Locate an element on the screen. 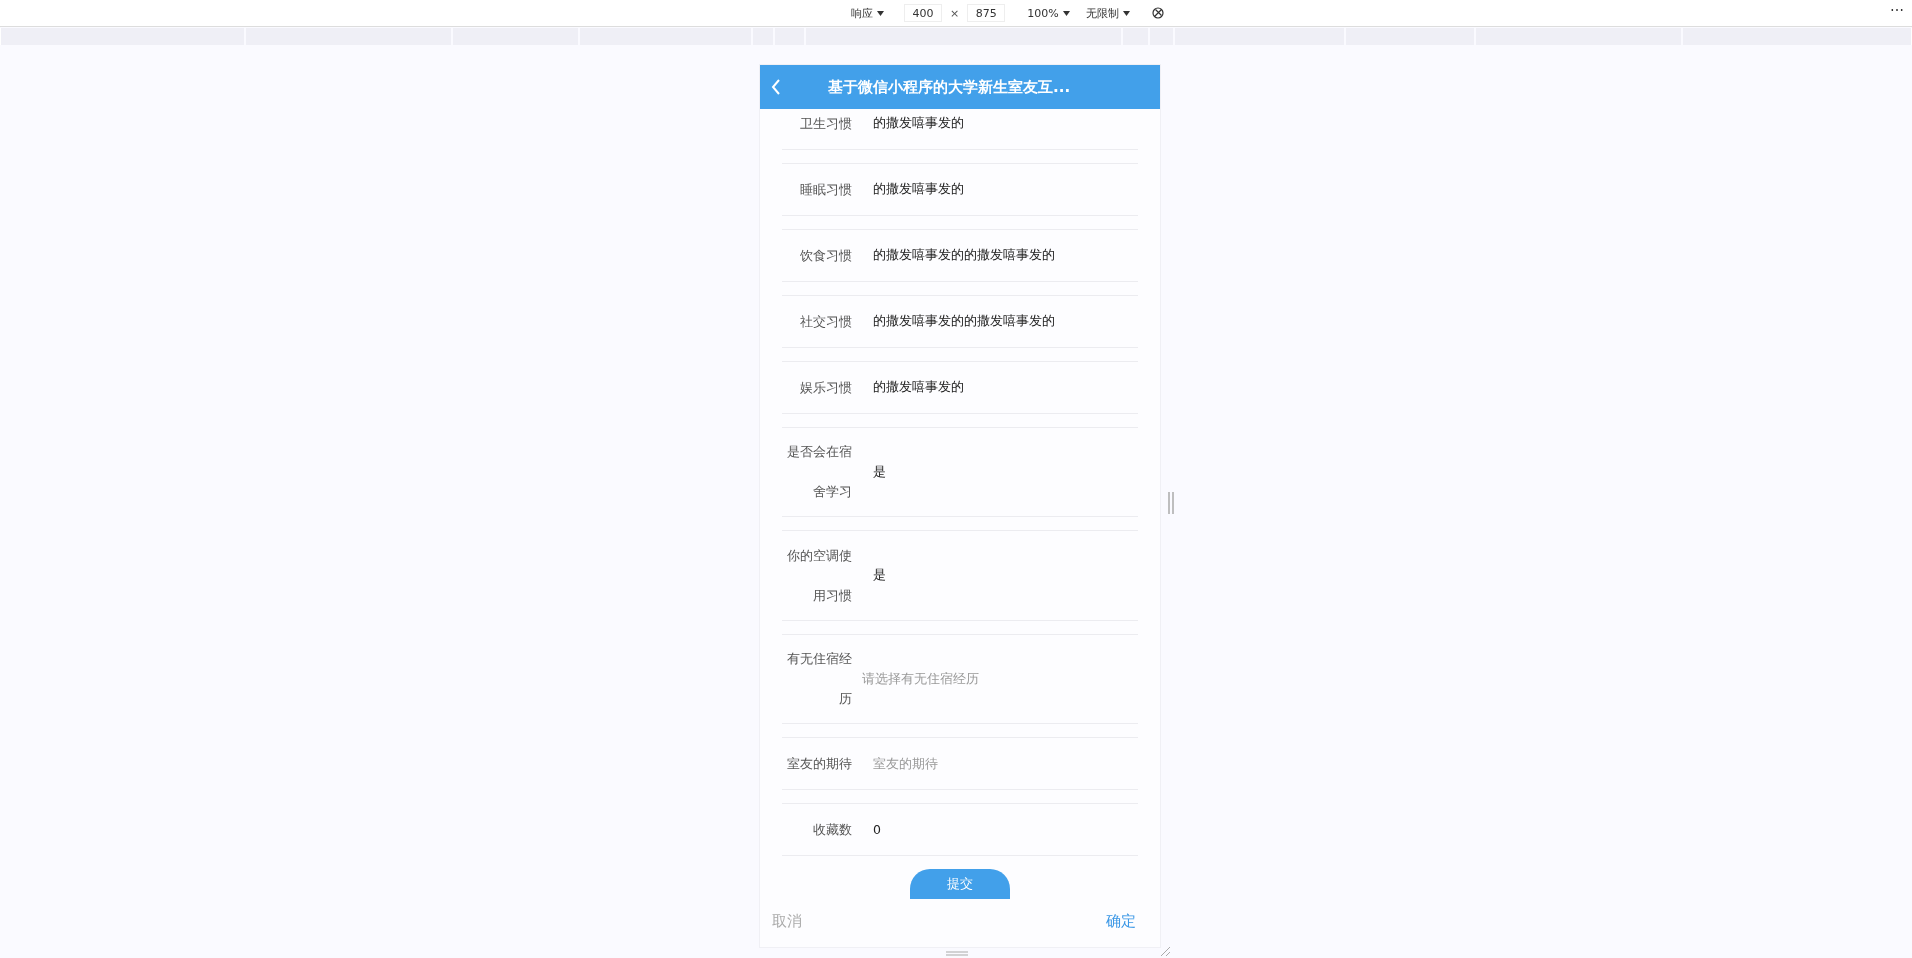 The height and width of the screenshot is (958, 1912). field-label: 室友的期待 is located at coordinates (819, 763).